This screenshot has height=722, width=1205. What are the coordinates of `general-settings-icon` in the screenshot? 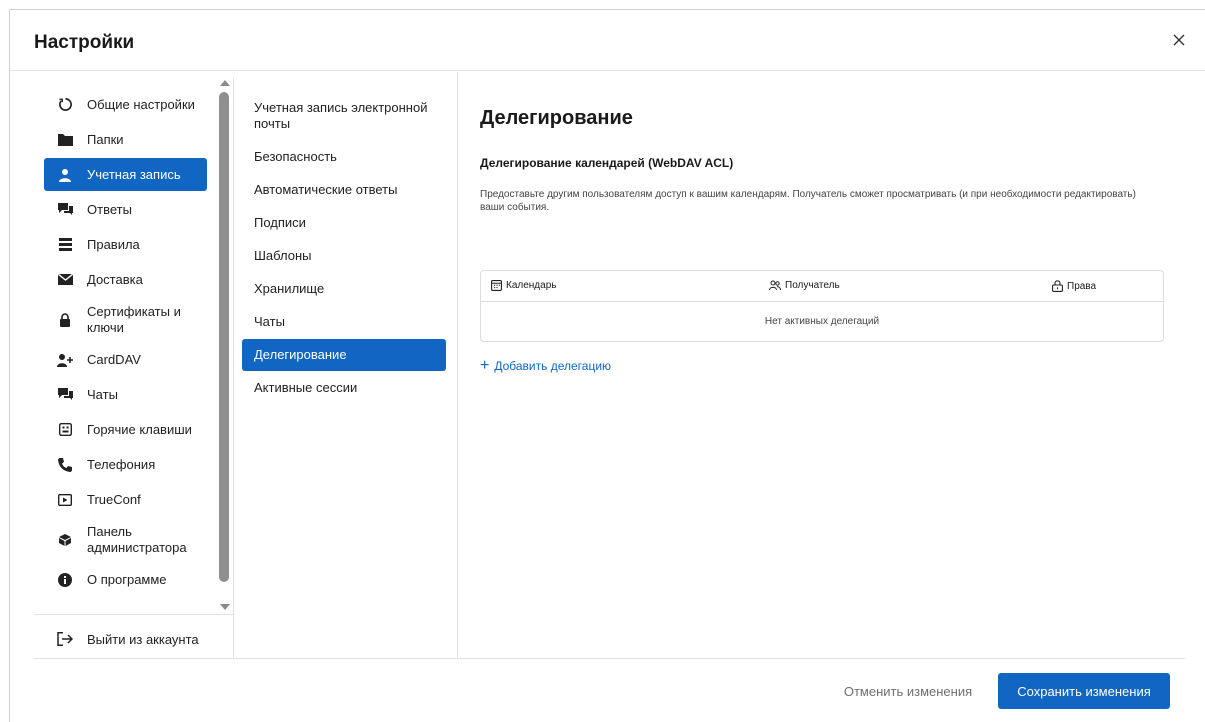 It's located at (65, 105).